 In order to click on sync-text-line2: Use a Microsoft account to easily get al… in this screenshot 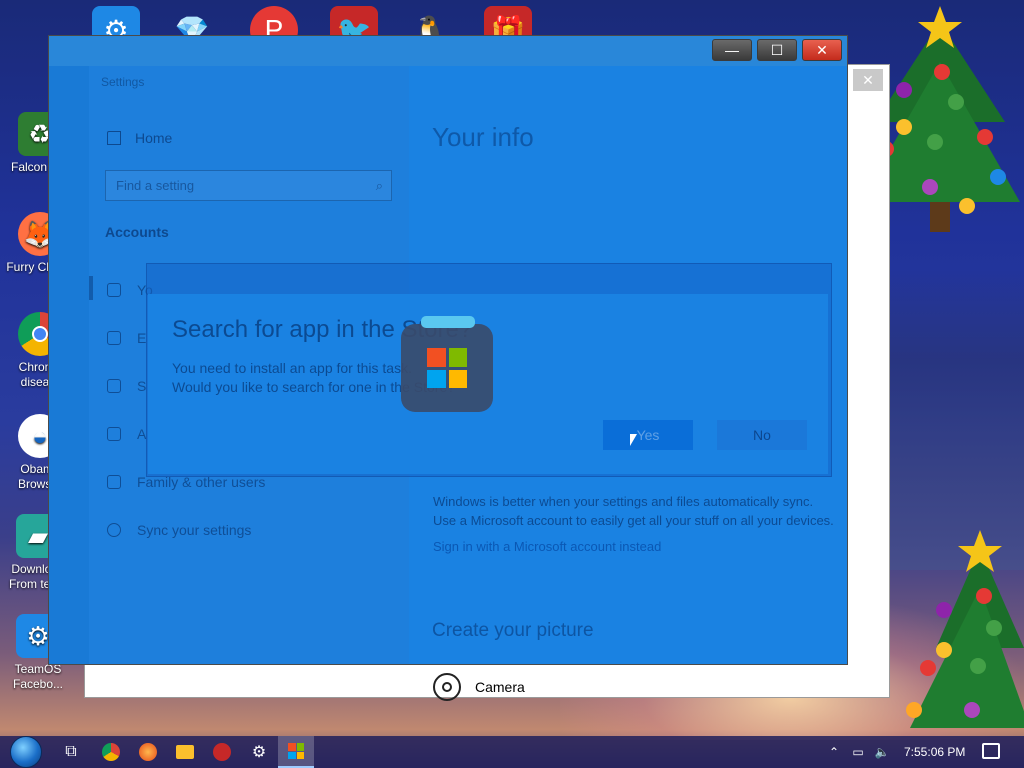, I will do `click(633, 520)`.